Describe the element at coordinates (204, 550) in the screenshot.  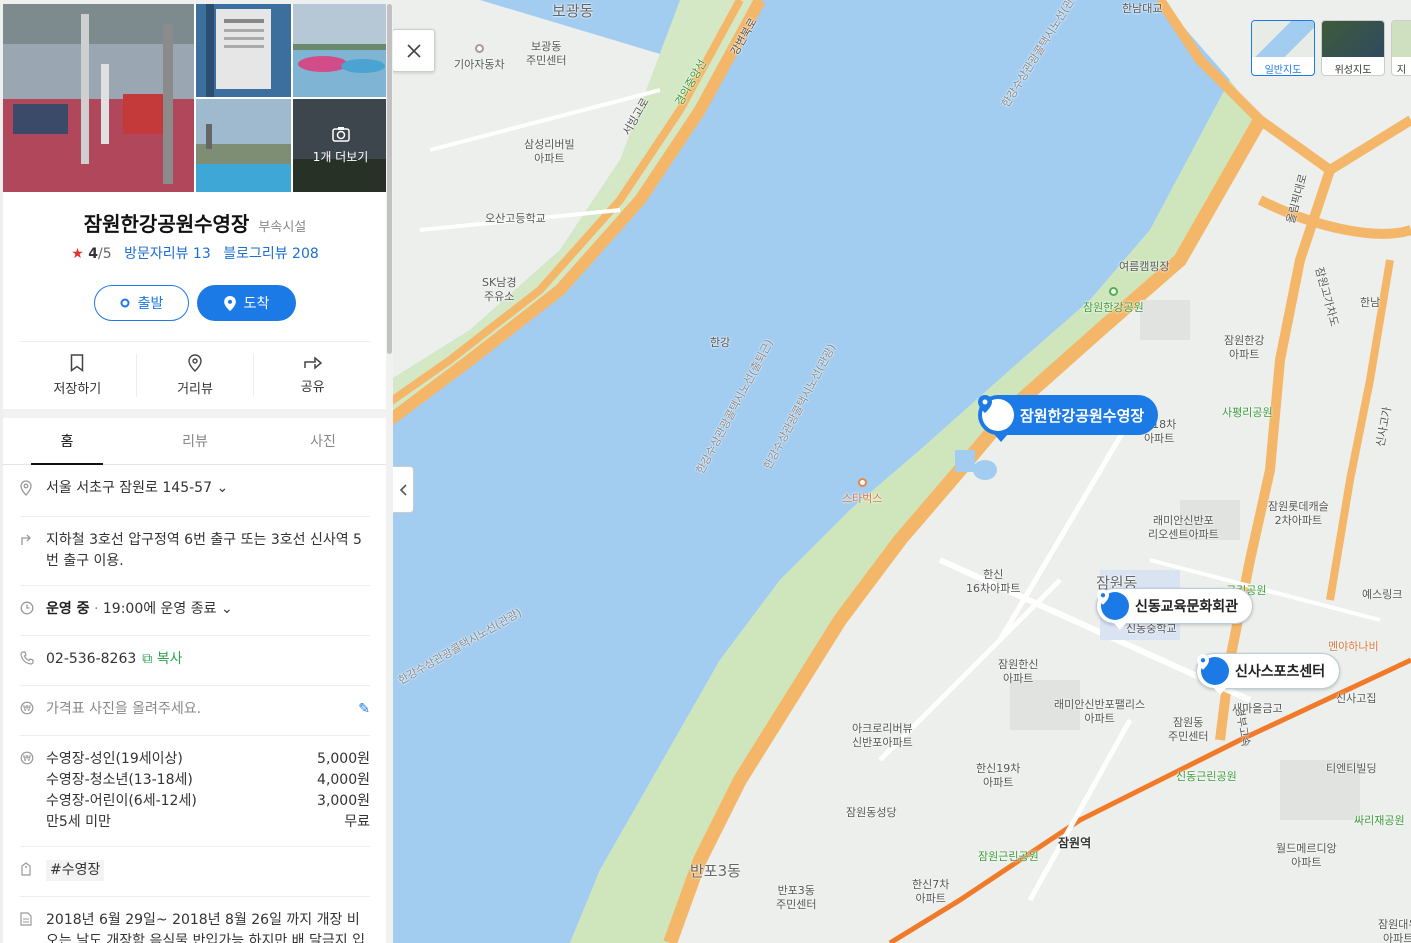
I see `directions-text: 지하철 3호선 압구정역 6번 출구 또는 3호선 신사역 5번 출구 이용.` at that location.